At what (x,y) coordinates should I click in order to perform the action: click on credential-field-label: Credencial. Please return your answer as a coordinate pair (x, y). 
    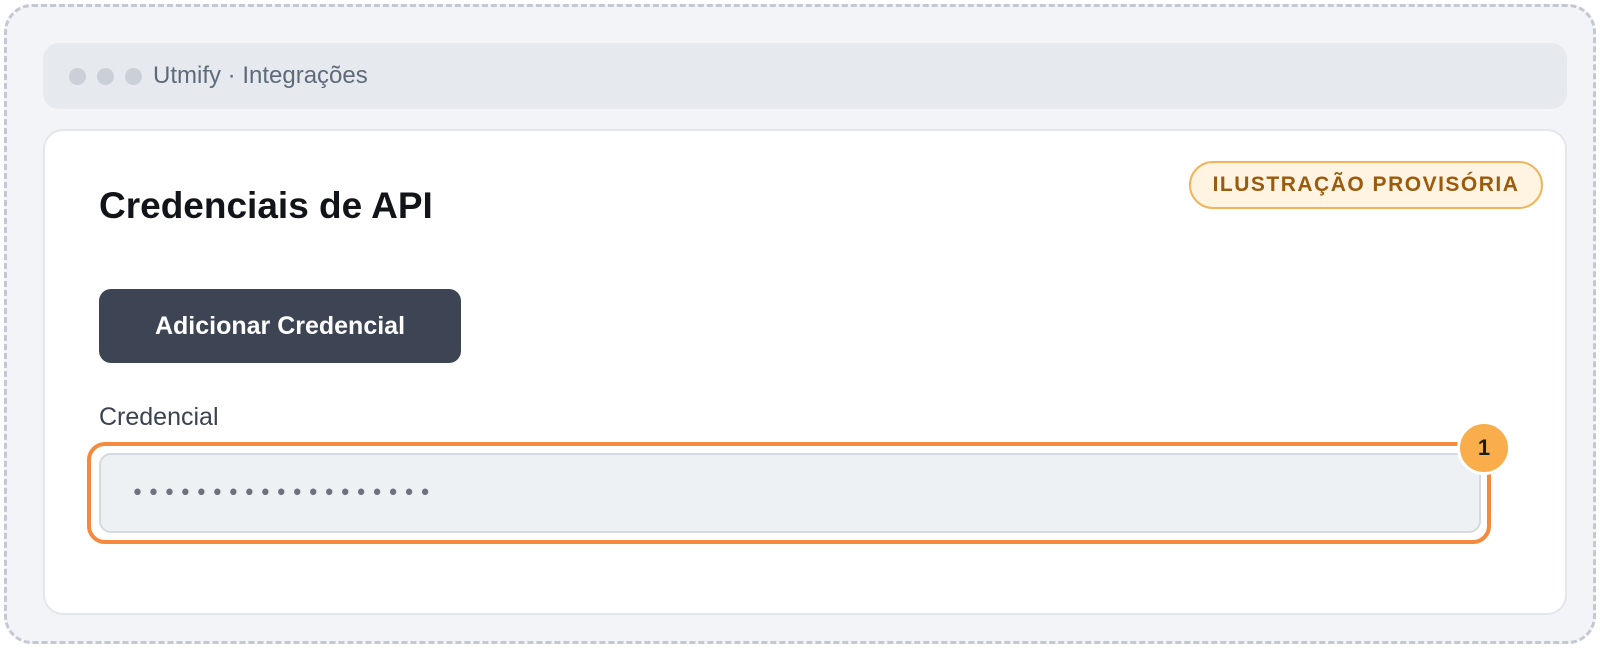
    Looking at the image, I should click on (159, 417).